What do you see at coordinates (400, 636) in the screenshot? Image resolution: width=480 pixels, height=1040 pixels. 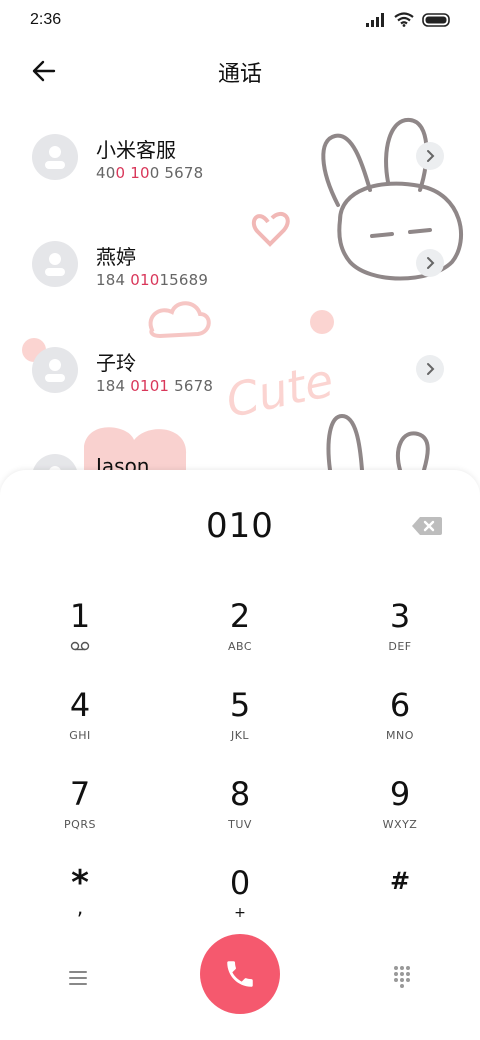 I see `dialpad-key-3: 3 DEF` at bounding box center [400, 636].